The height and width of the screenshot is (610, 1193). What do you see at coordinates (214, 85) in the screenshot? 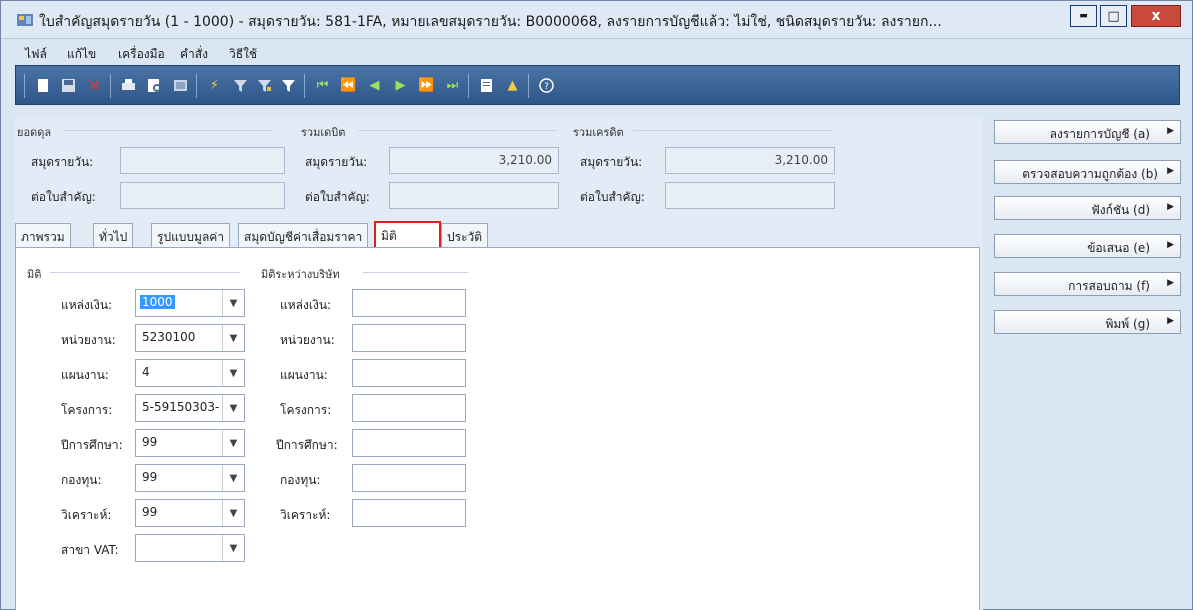
I see `filter-selection-icon: ⚡` at bounding box center [214, 85].